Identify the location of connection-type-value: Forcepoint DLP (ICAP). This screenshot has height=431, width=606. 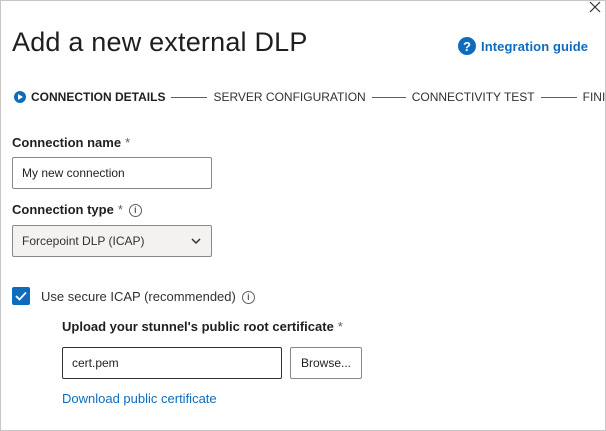
(83, 241).